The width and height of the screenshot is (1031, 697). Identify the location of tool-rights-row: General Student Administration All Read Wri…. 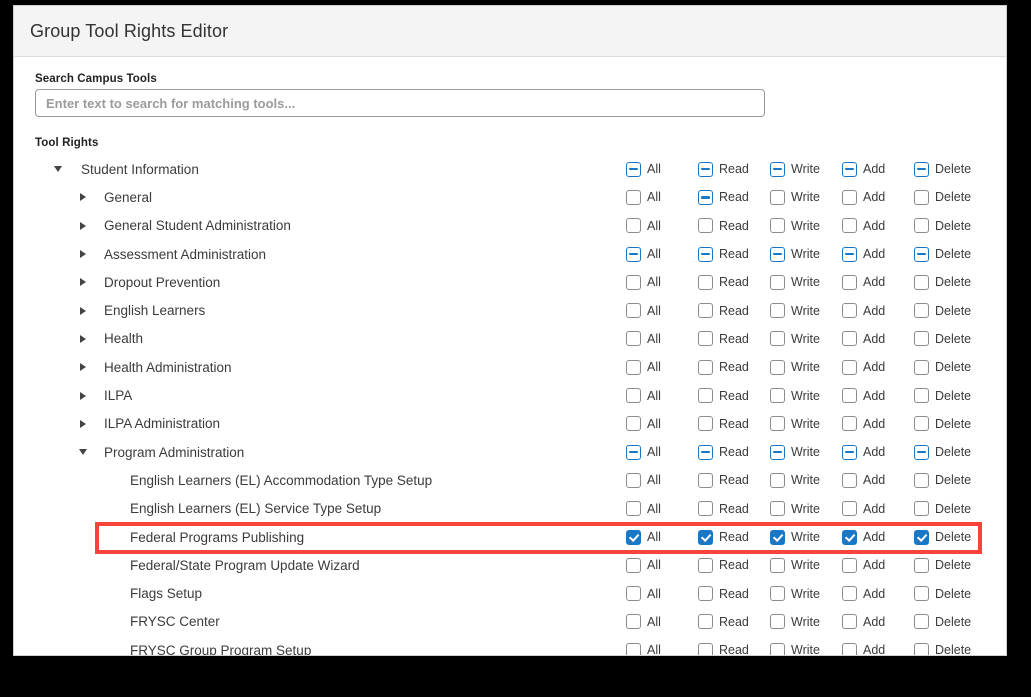
(514, 226).